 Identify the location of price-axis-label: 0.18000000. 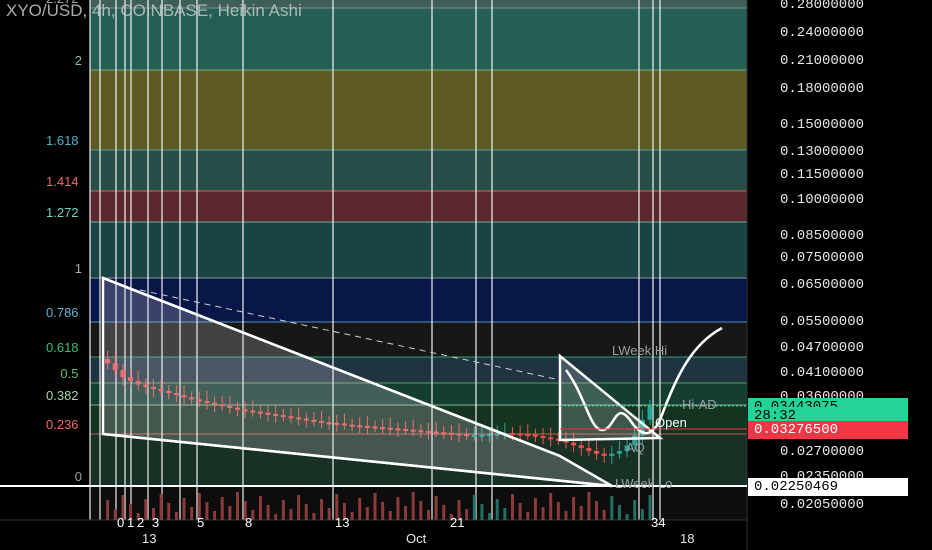
(822, 89).